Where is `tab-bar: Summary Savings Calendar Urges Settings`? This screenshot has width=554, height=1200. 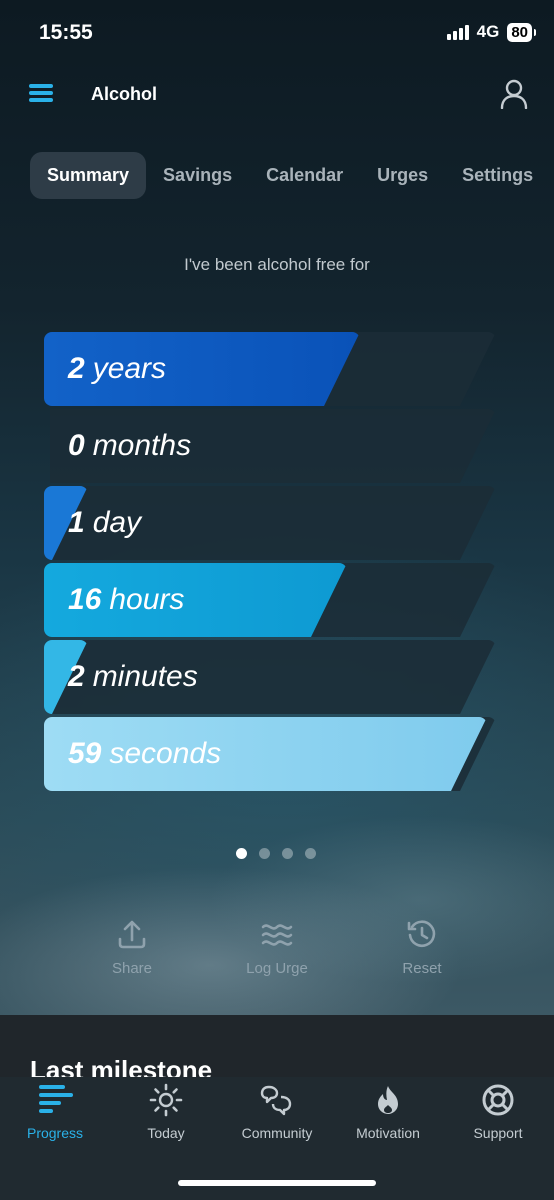
tab-bar: Summary Savings Calendar Urges Settings is located at coordinates (290, 175).